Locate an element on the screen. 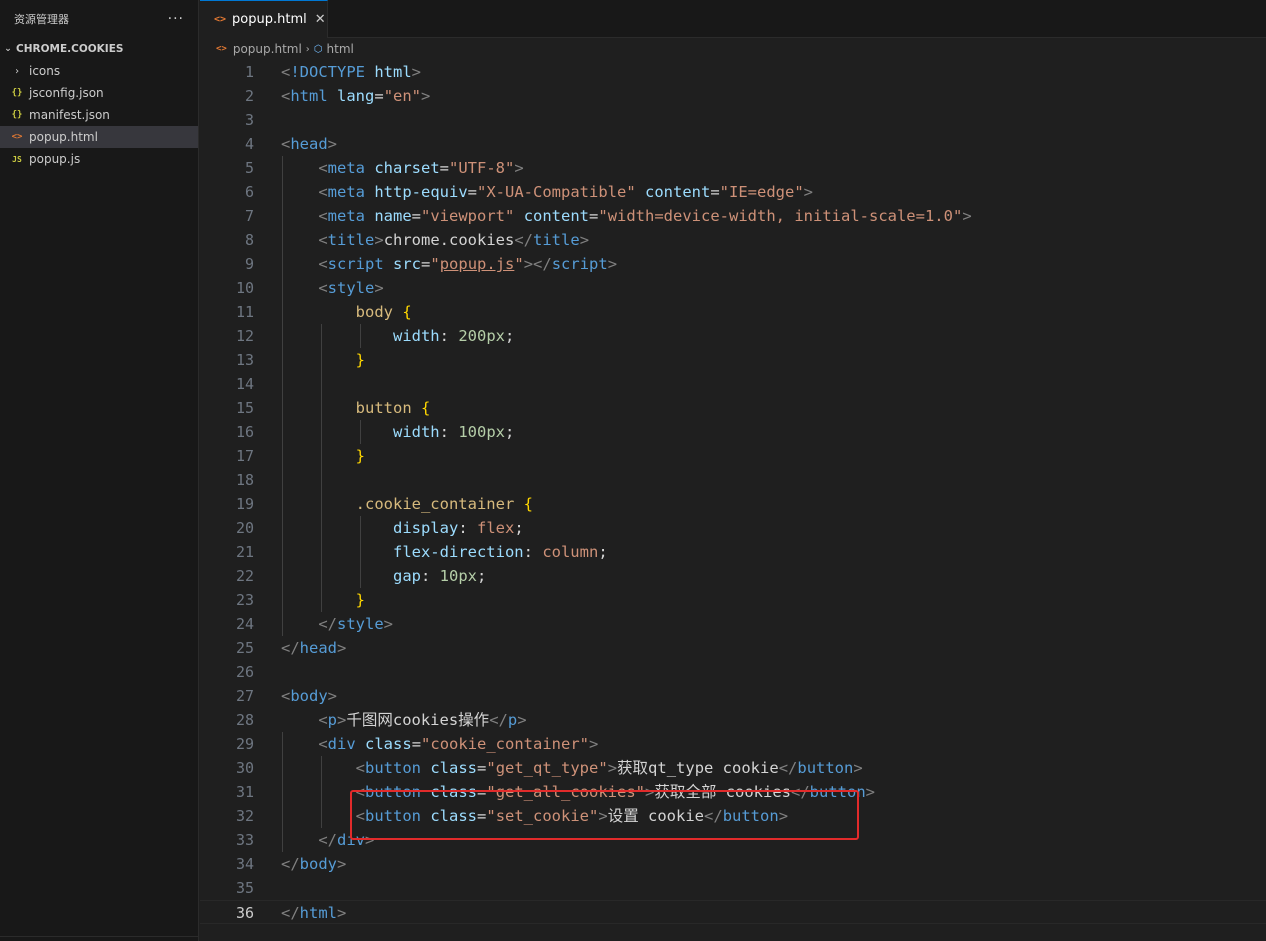 Image resolution: width=1266 pixels, height=941 pixels. code-token: "cookie_container" is located at coordinates (505, 744).